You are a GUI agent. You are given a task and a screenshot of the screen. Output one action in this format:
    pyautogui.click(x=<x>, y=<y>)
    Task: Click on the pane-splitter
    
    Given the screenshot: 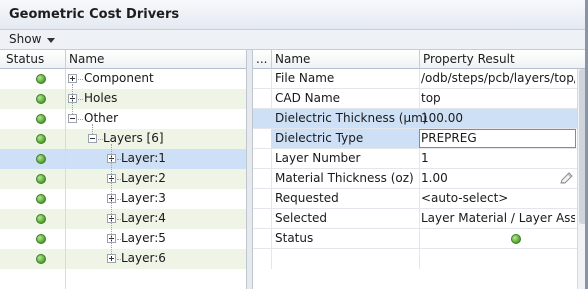 What is the action you would take?
    pyautogui.click(x=249, y=169)
    